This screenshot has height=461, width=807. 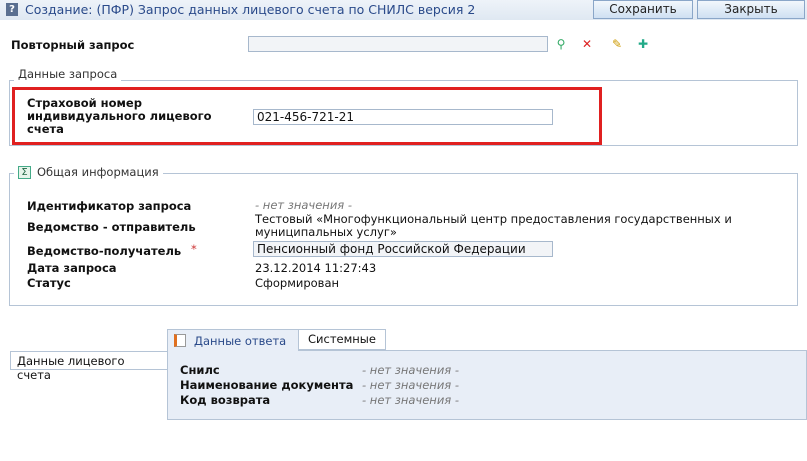 What do you see at coordinates (751, 9) in the screenshot?
I see `close-button: Закрыть` at bounding box center [751, 9].